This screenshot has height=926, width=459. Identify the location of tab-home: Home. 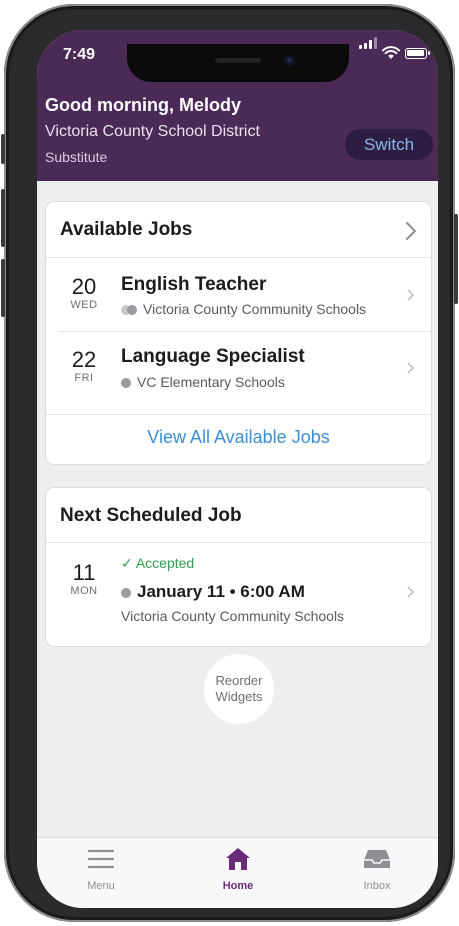
(238, 868).